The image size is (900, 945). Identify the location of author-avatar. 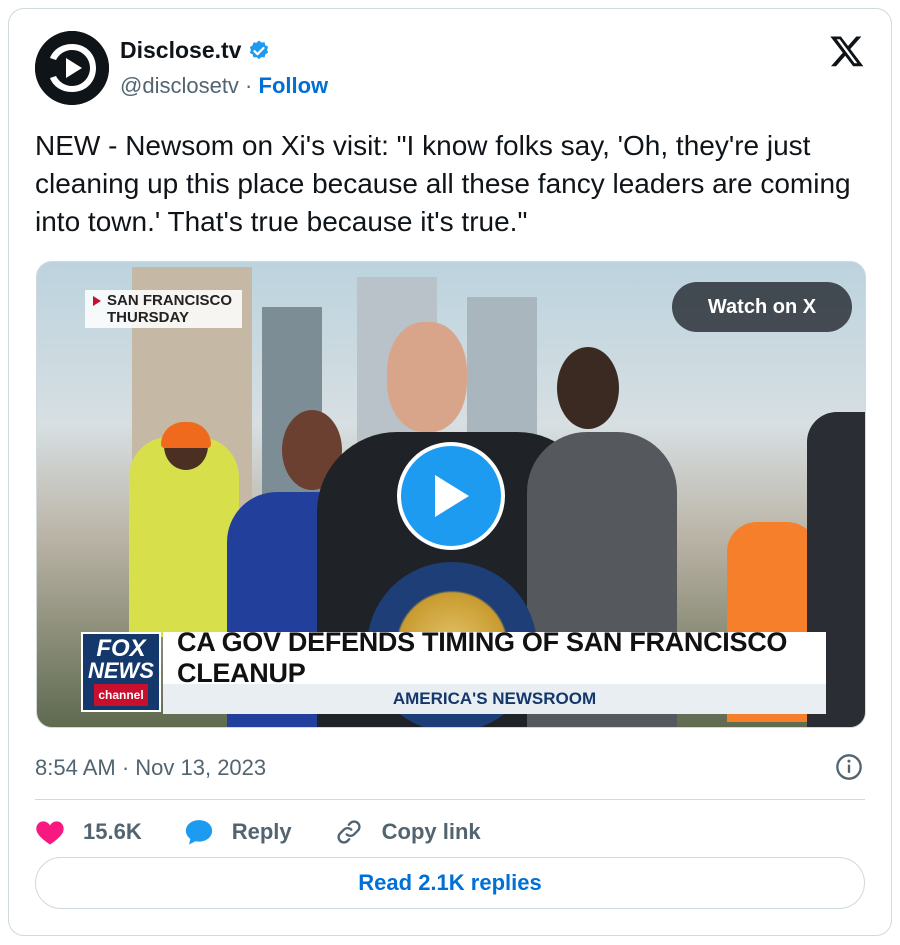
(72, 68).